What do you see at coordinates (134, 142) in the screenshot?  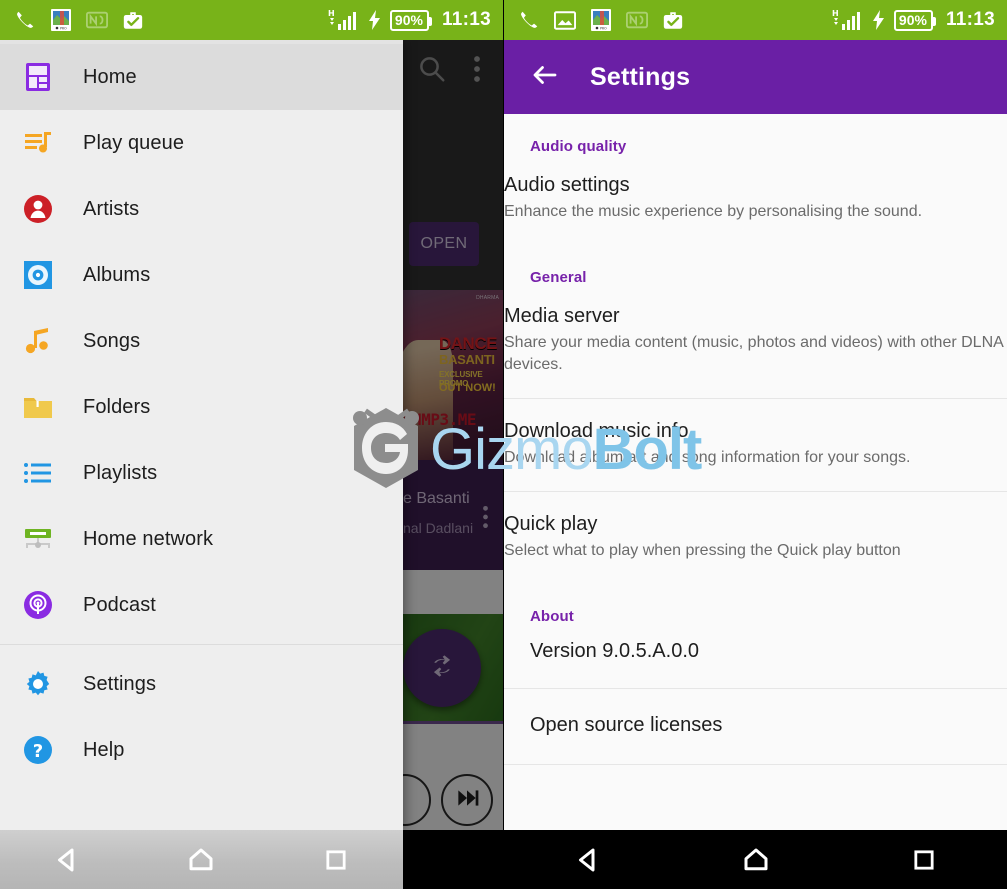 I see `sidebar-item-label: Play queue` at bounding box center [134, 142].